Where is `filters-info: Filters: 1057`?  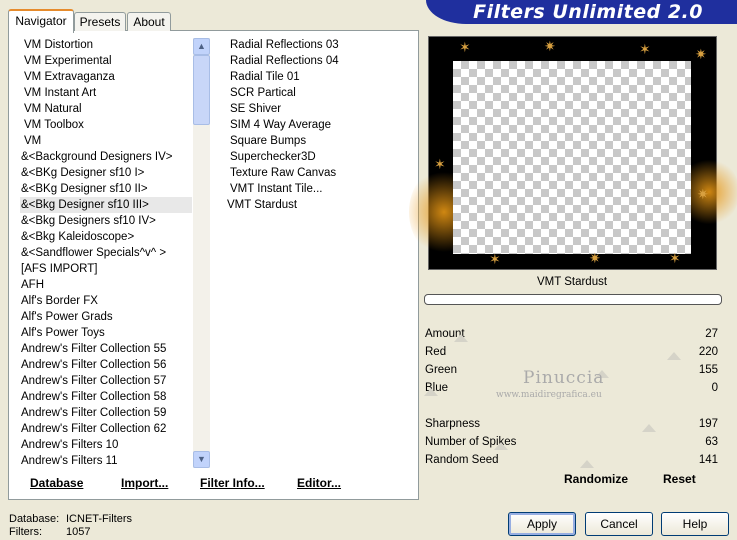
filters-info: Filters: 1057 is located at coordinates (49, 532).